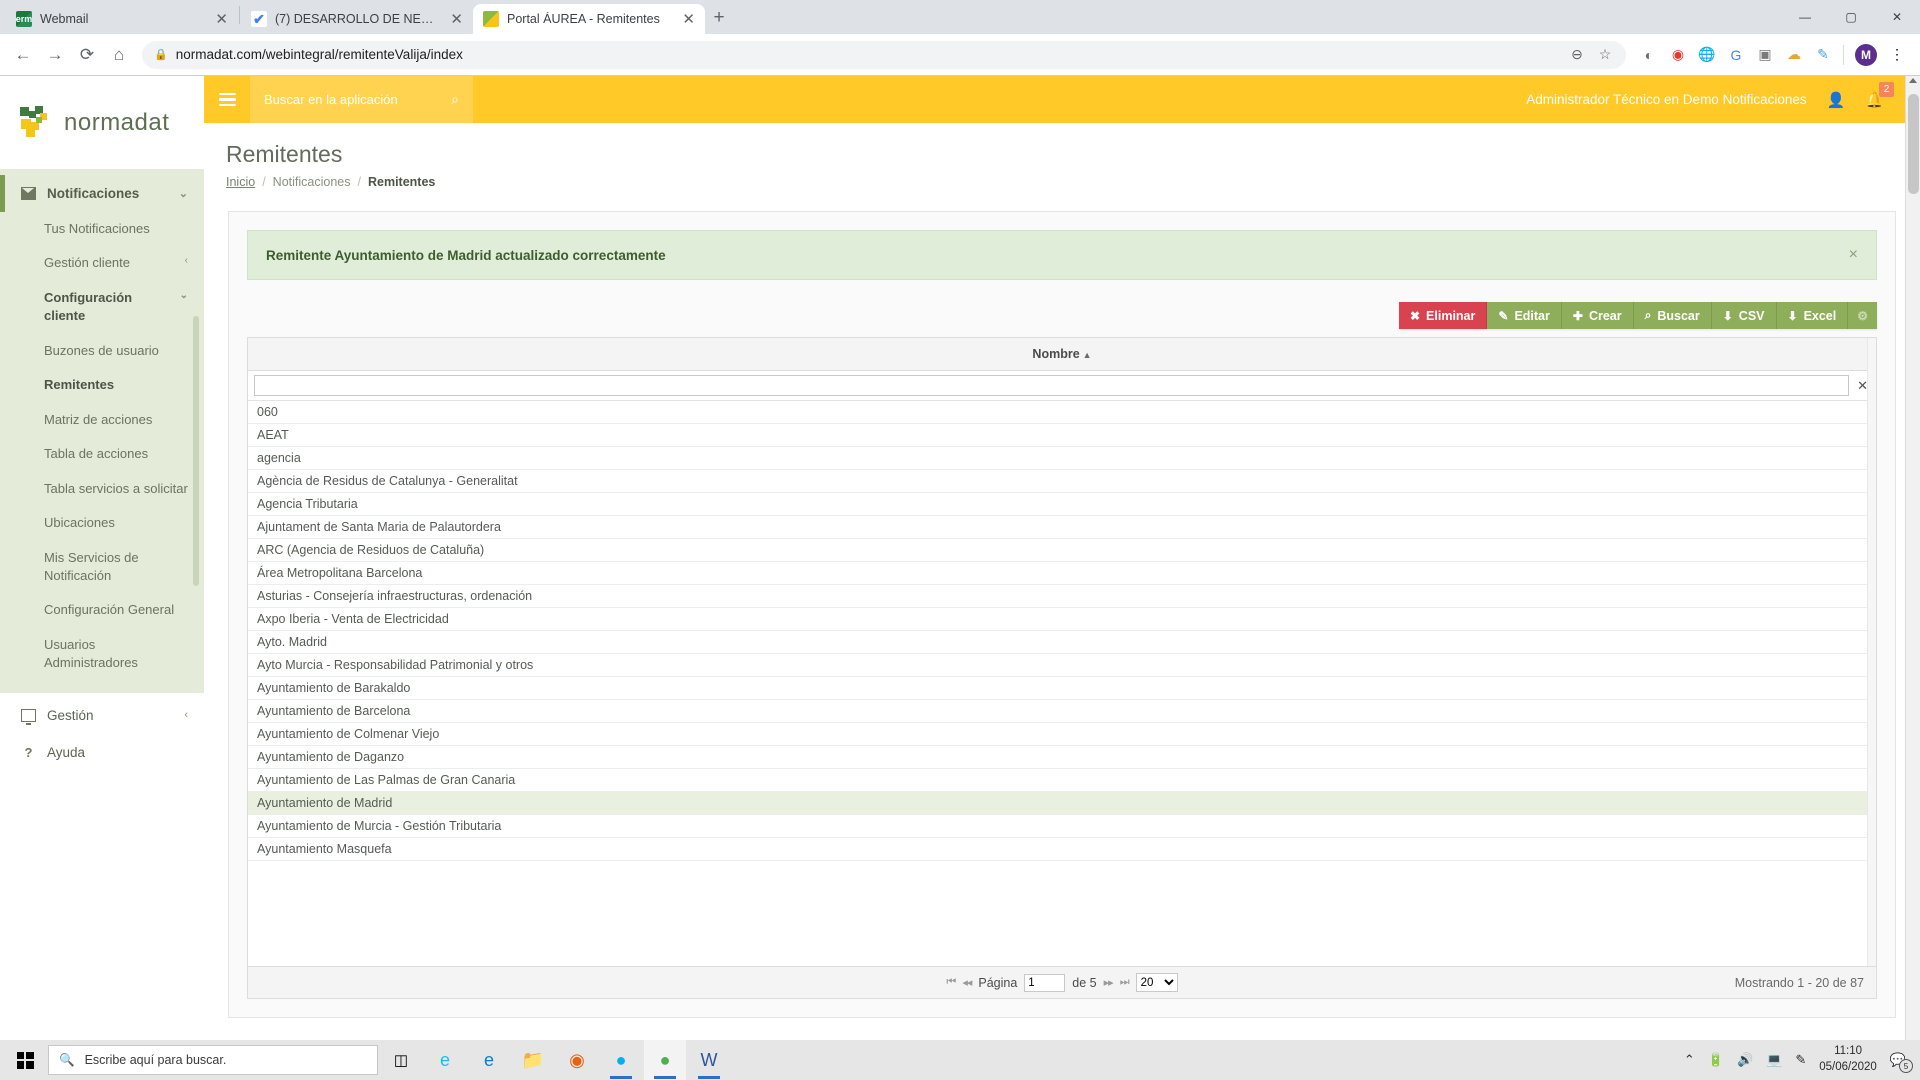  I want to click on opera-red-icon: ◉, so click(1678, 55).